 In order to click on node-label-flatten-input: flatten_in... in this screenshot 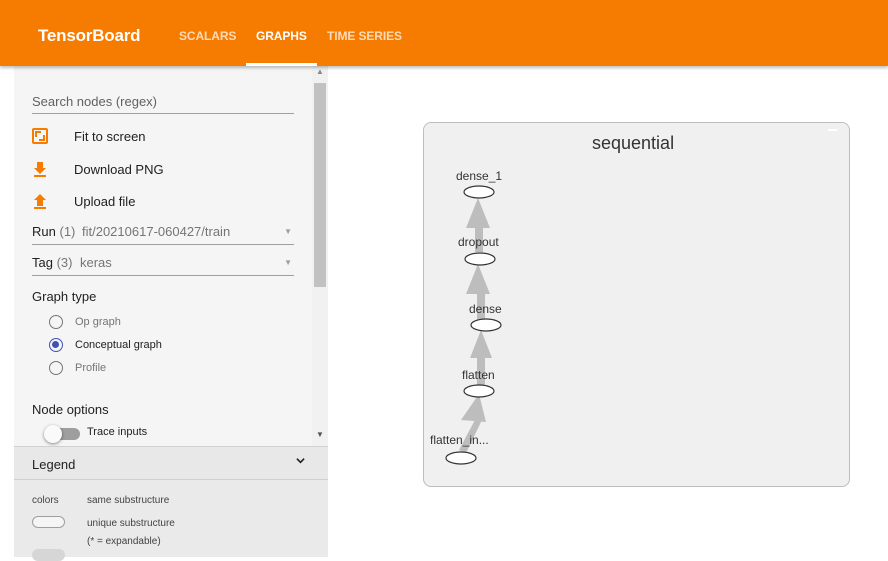, I will do `click(459, 440)`.